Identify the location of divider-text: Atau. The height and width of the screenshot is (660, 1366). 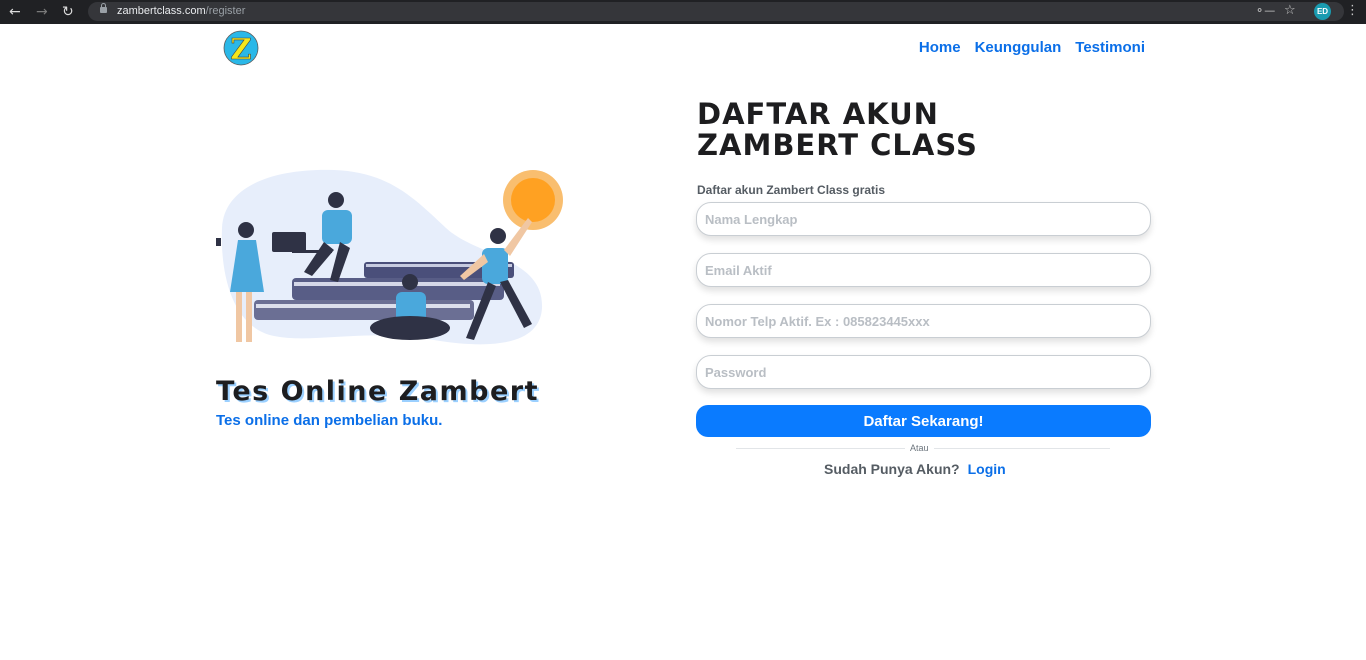
(919, 448).